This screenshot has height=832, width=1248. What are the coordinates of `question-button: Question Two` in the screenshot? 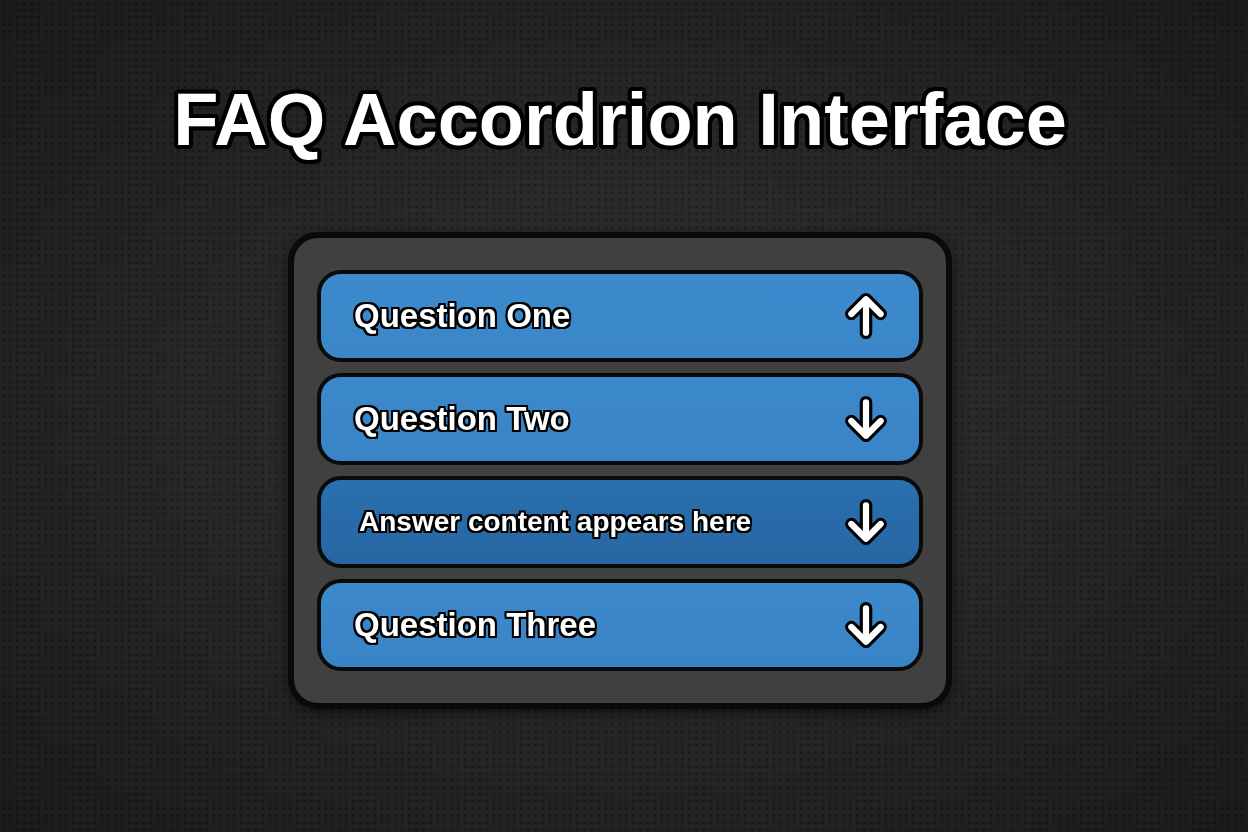 It's located at (620, 419).